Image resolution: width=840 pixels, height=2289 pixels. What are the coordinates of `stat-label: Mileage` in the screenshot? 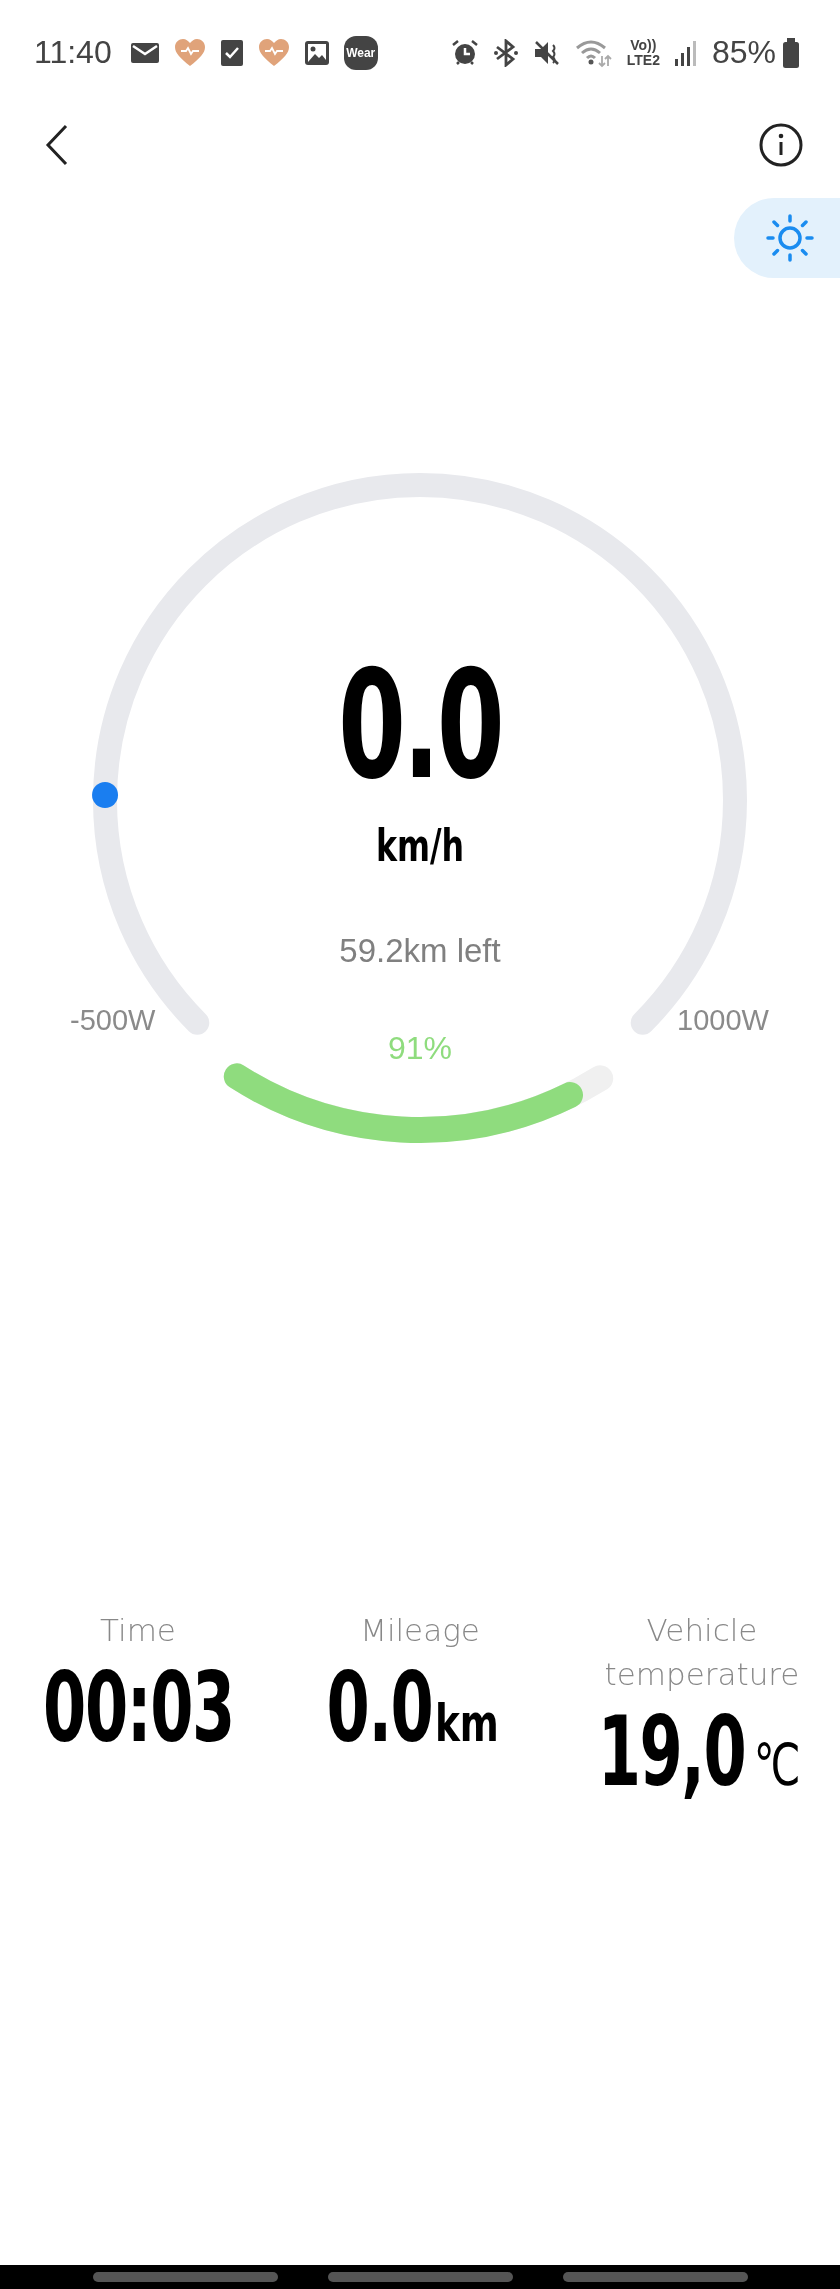 It's located at (420, 1630).